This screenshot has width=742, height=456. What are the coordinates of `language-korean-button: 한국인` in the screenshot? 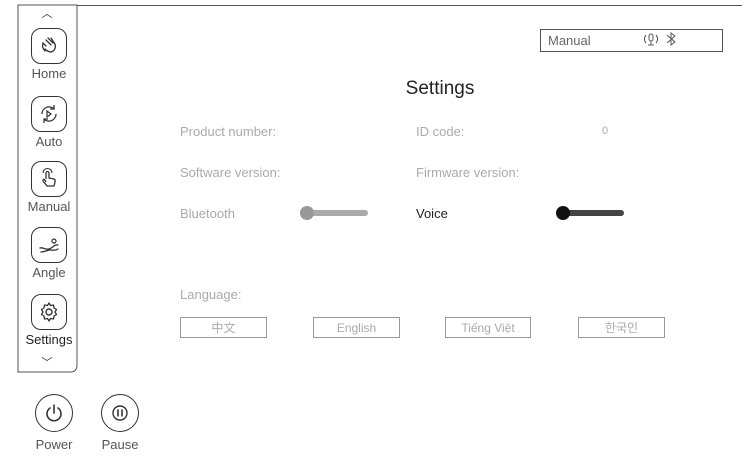 It's located at (621, 327).